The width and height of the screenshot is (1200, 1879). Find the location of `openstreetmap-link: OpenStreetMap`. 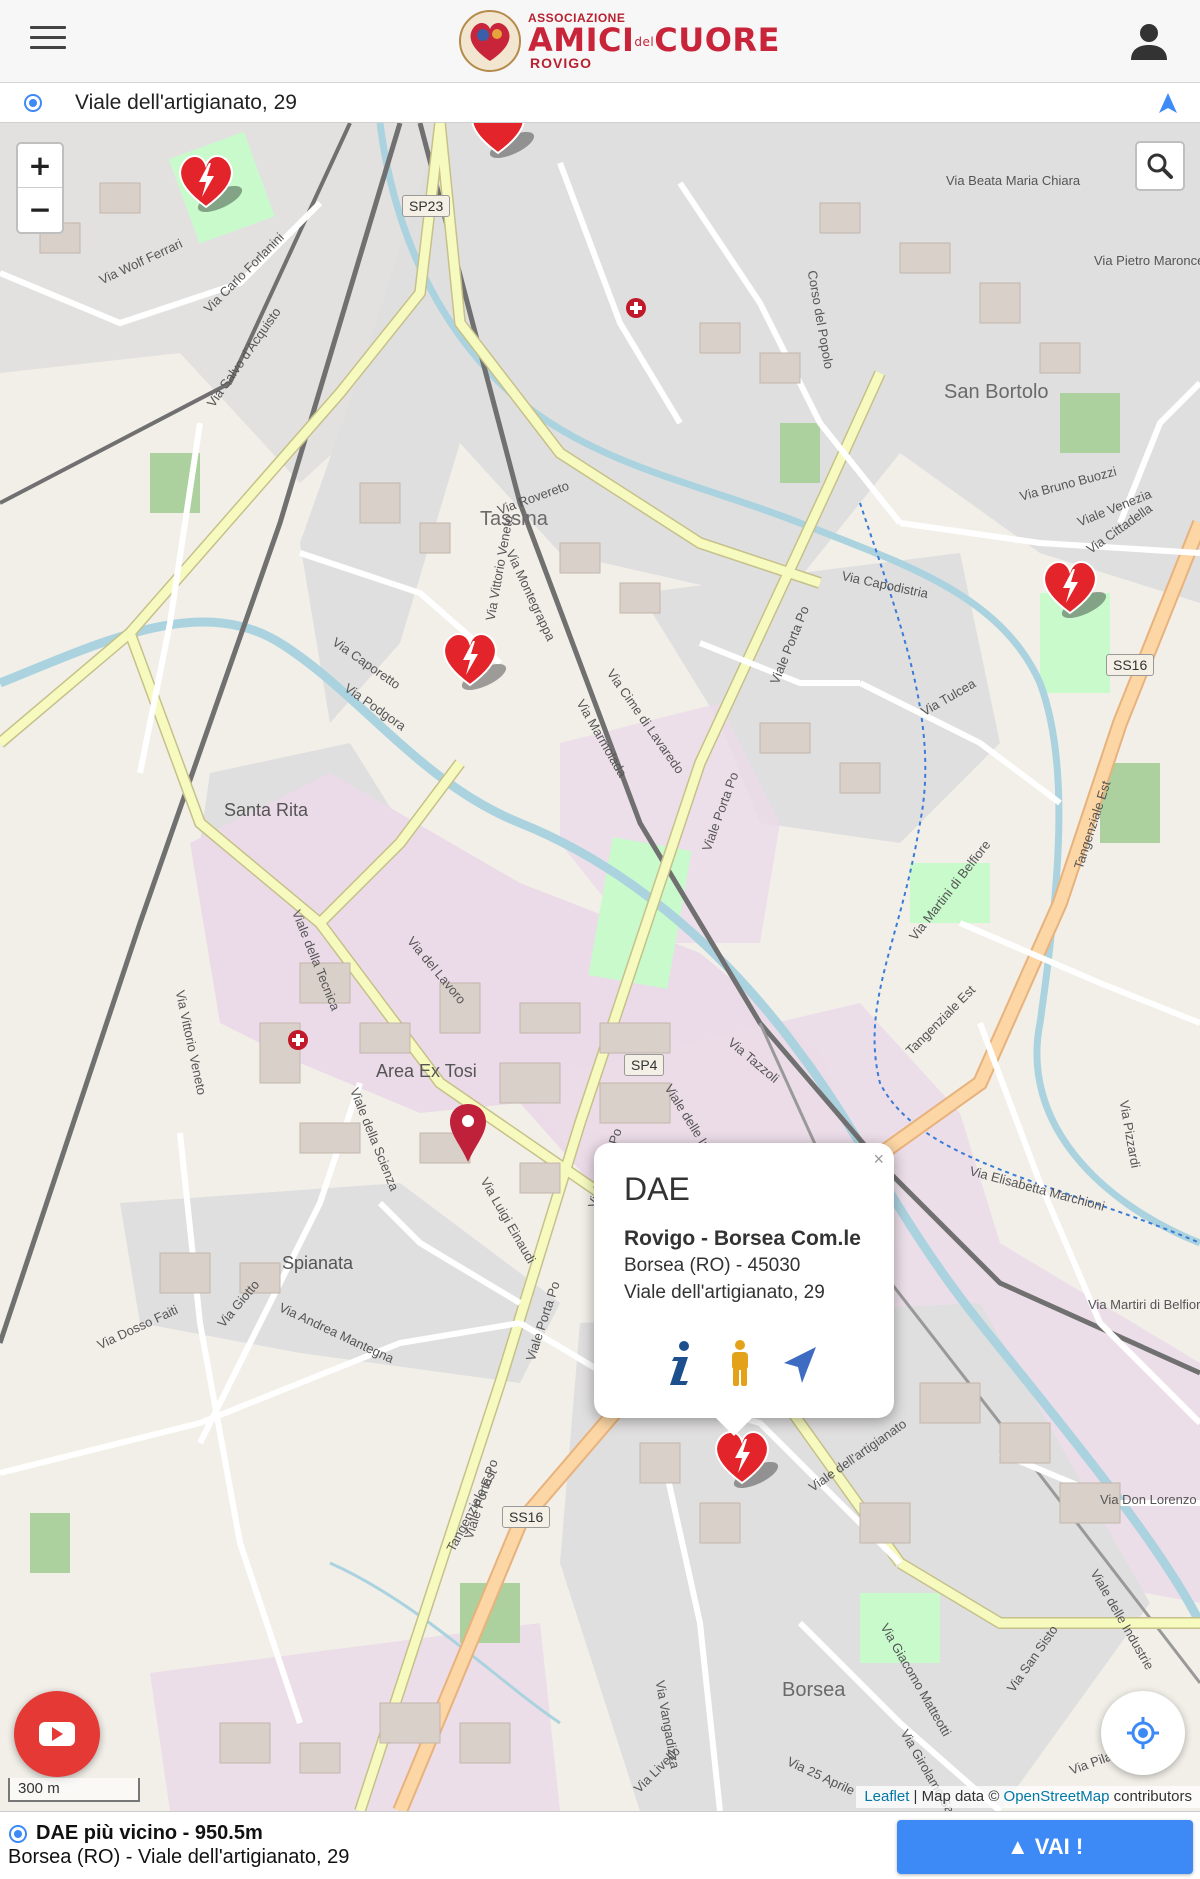

openstreetmap-link: OpenStreetMap is located at coordinates (1057, 1796).